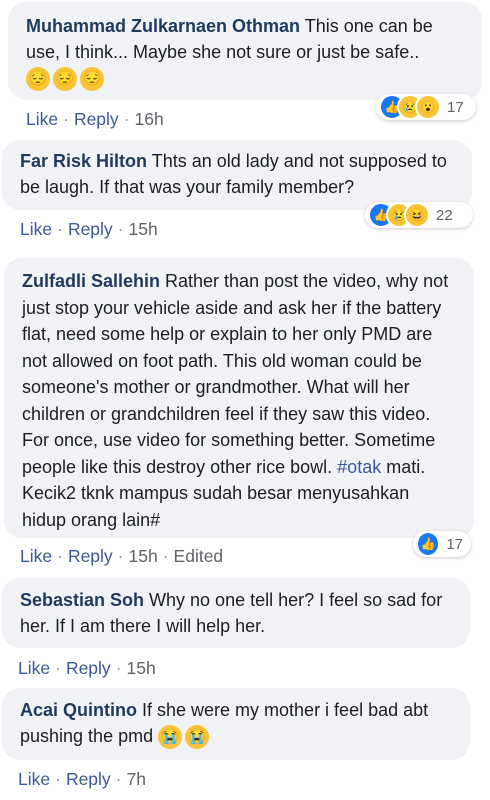 This screenshot has width=490, height=800. I want to click on haha-icon: 😆, so click(417, 215).